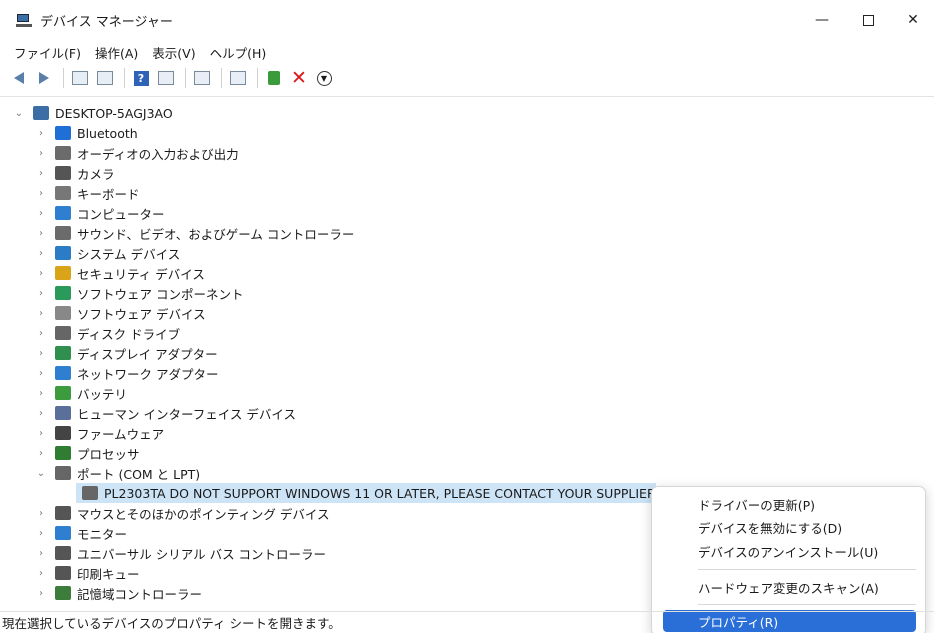 The image size is (934, 633). Describe the element at coordinates (141, 274) in the screenshot. I see `tree-category-label: セキュリティ デバイス` at that location.